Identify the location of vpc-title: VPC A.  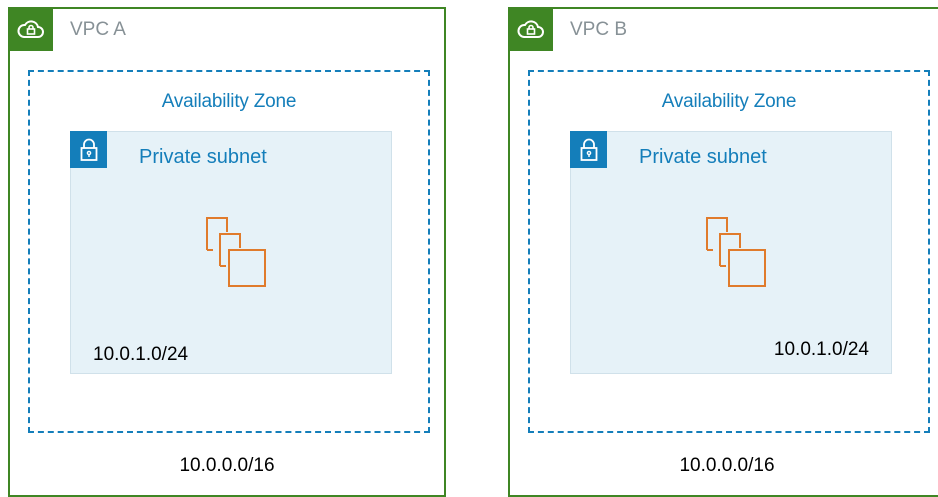
(98, 29).